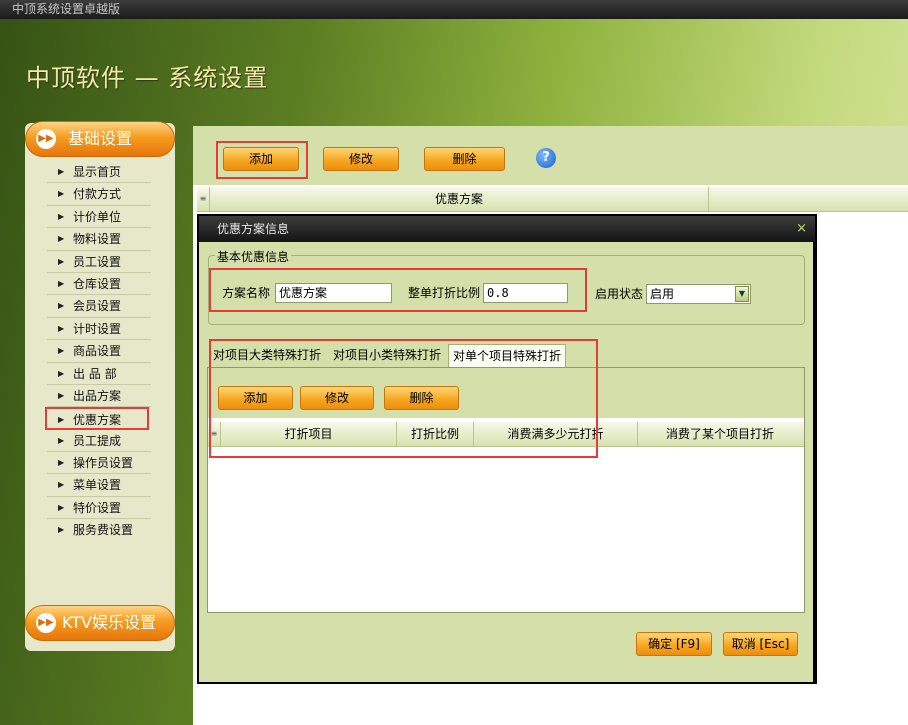  Describe the element at coordinates (556, 434) in the screenshot. I see `column-header: 消费满多少元打折` at that location.